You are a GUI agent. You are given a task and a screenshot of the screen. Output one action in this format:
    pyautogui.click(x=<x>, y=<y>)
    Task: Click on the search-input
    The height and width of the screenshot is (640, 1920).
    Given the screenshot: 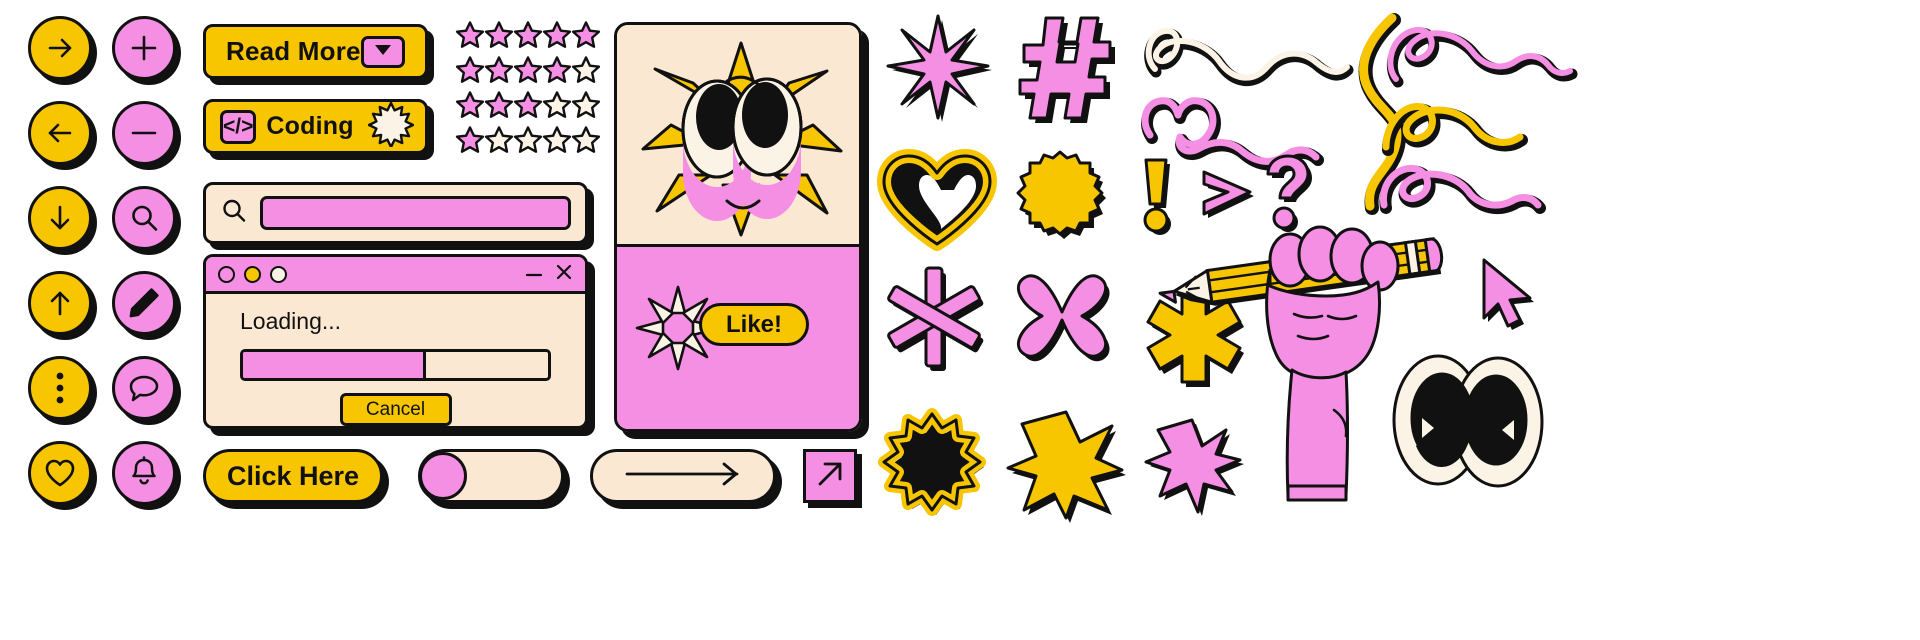 What is the action you would take?
    pyautogui.click(x=415, y=213)
    